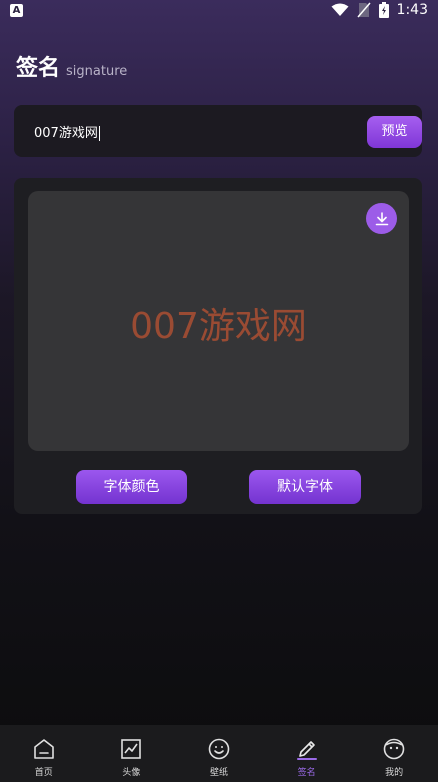 This screenshot has height=782, width=438. I want to click on download-icon, so click(381, 218).